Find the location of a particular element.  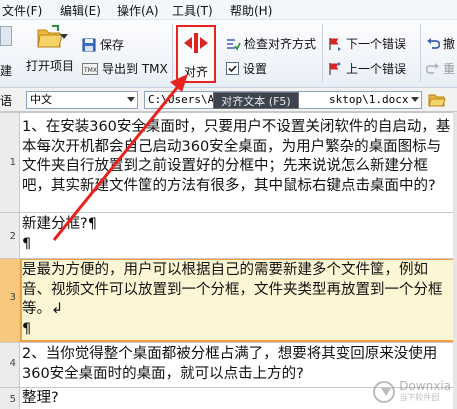

watermark-sub: 当下软件园 is located at coordinates (419, 397).